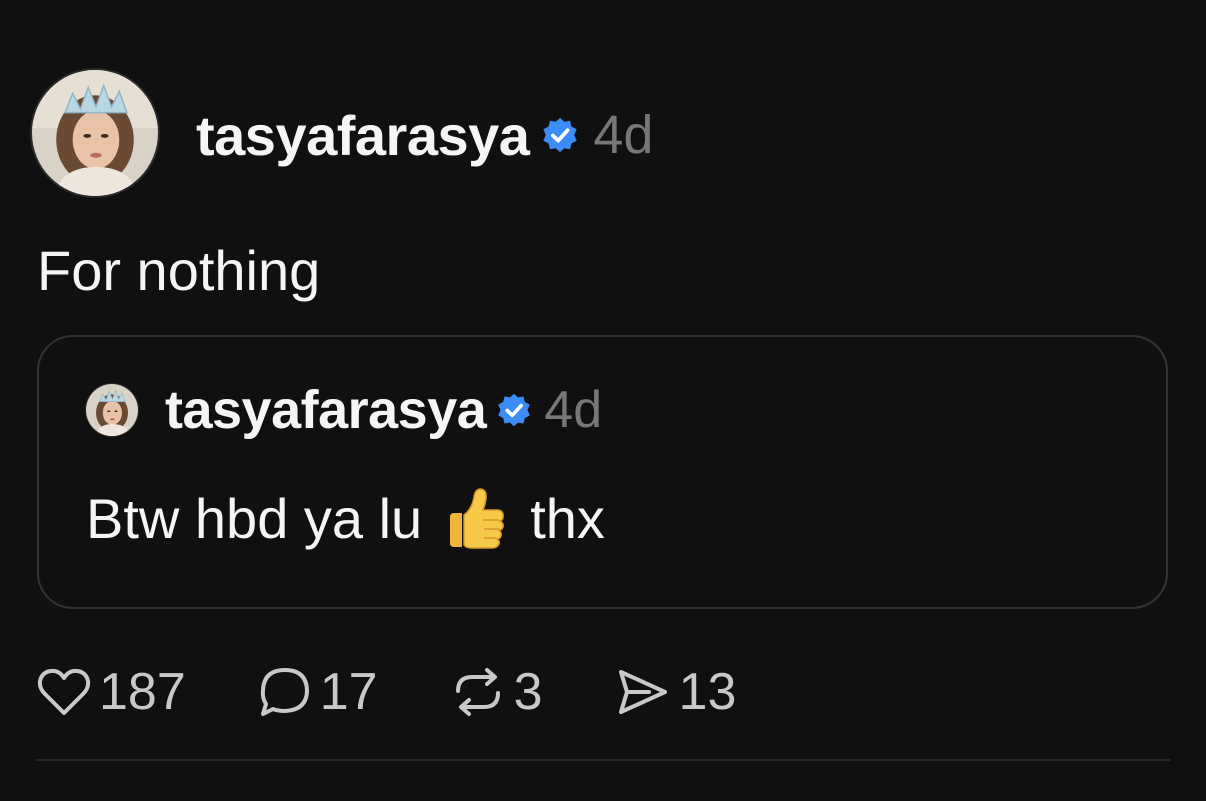 Image resolution: width=1206 pixels, height=801 pixels. I want to click on repost-count: 3, so click(528, 692).